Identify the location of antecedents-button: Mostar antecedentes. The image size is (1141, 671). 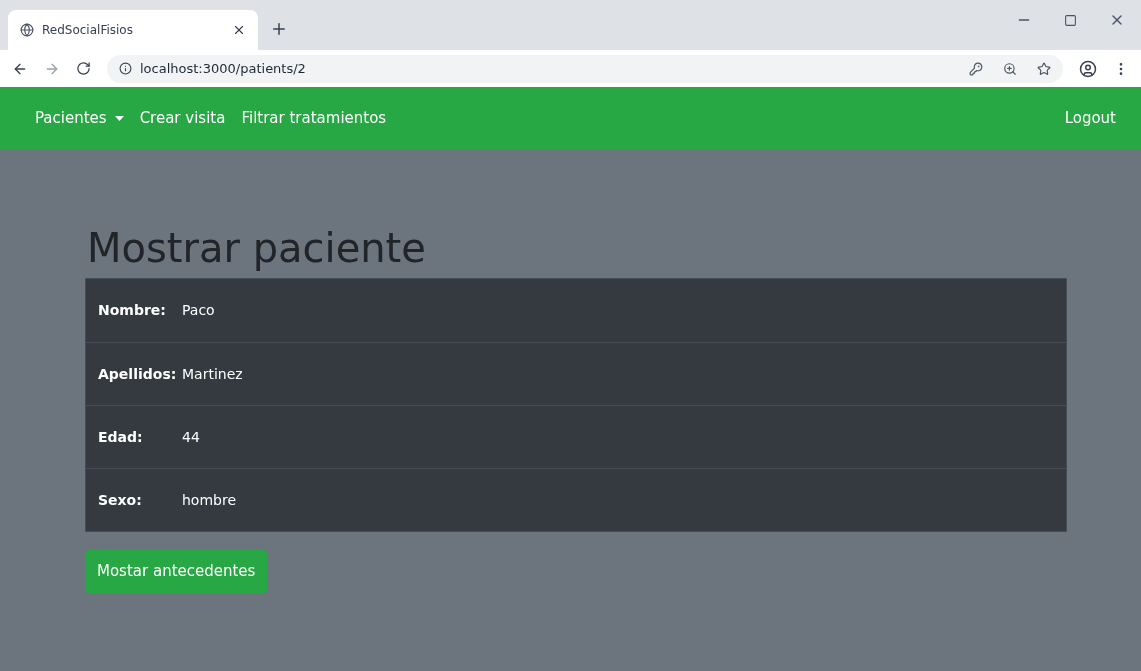
(176, 571).